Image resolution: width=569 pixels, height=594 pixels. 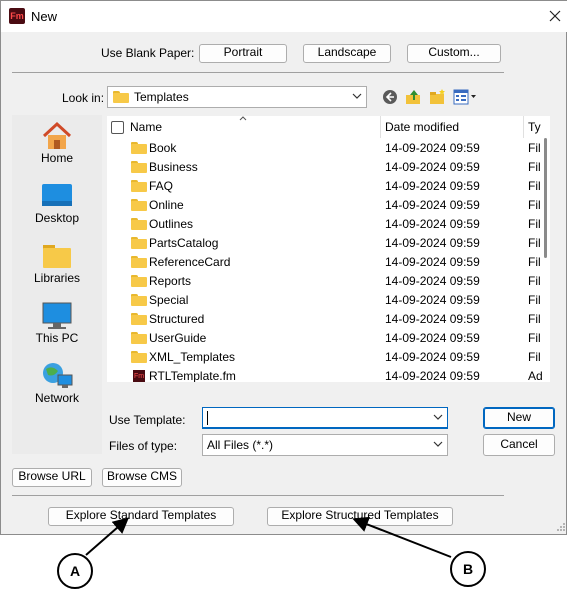 I want to click on file-name: XML_Templates, so click(x=192, y=357).